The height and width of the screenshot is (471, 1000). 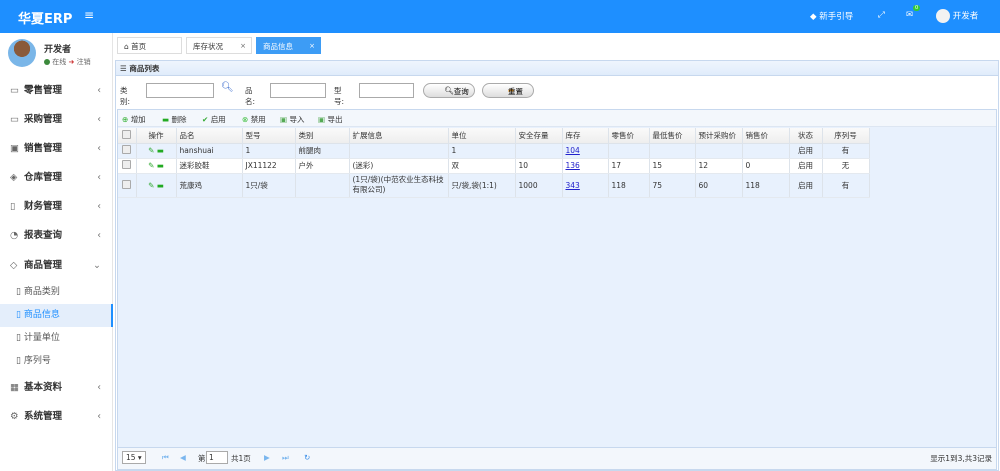 What do you see at coordinates (123, 68) in the screenshot?
I see `list-icon: ☰` at bounding box center [123, 68].